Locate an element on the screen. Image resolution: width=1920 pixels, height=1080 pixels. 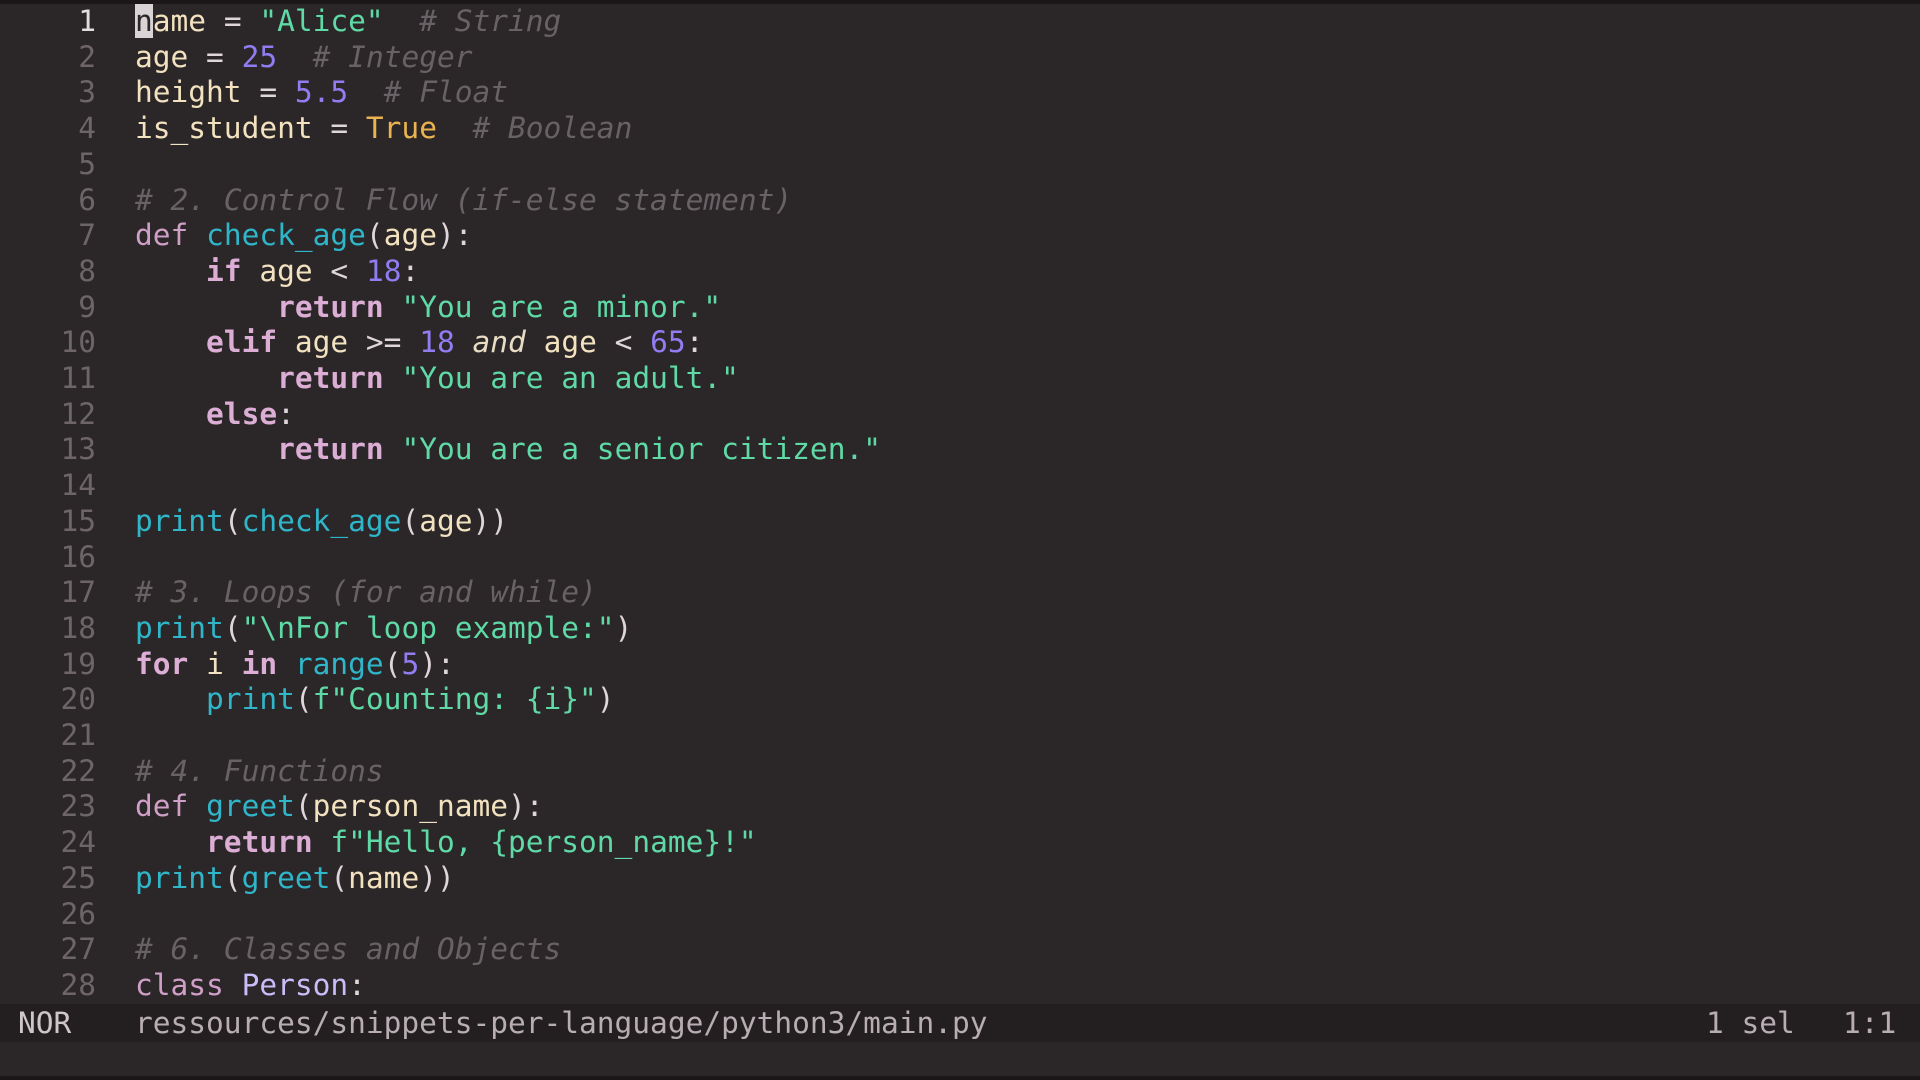
line-text: # 2. Control Flow (if-else statement) is located at coordinates (463, 201).